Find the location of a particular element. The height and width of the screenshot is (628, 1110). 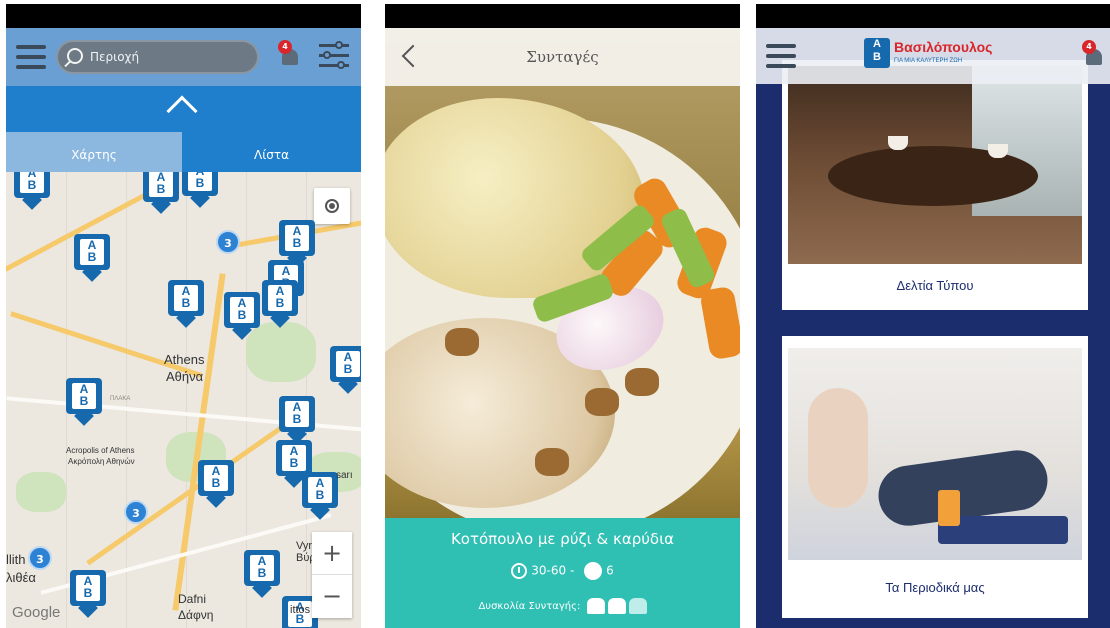

map-label-acropolis: Acropolis of Athens is located at coordinates (100, 450).